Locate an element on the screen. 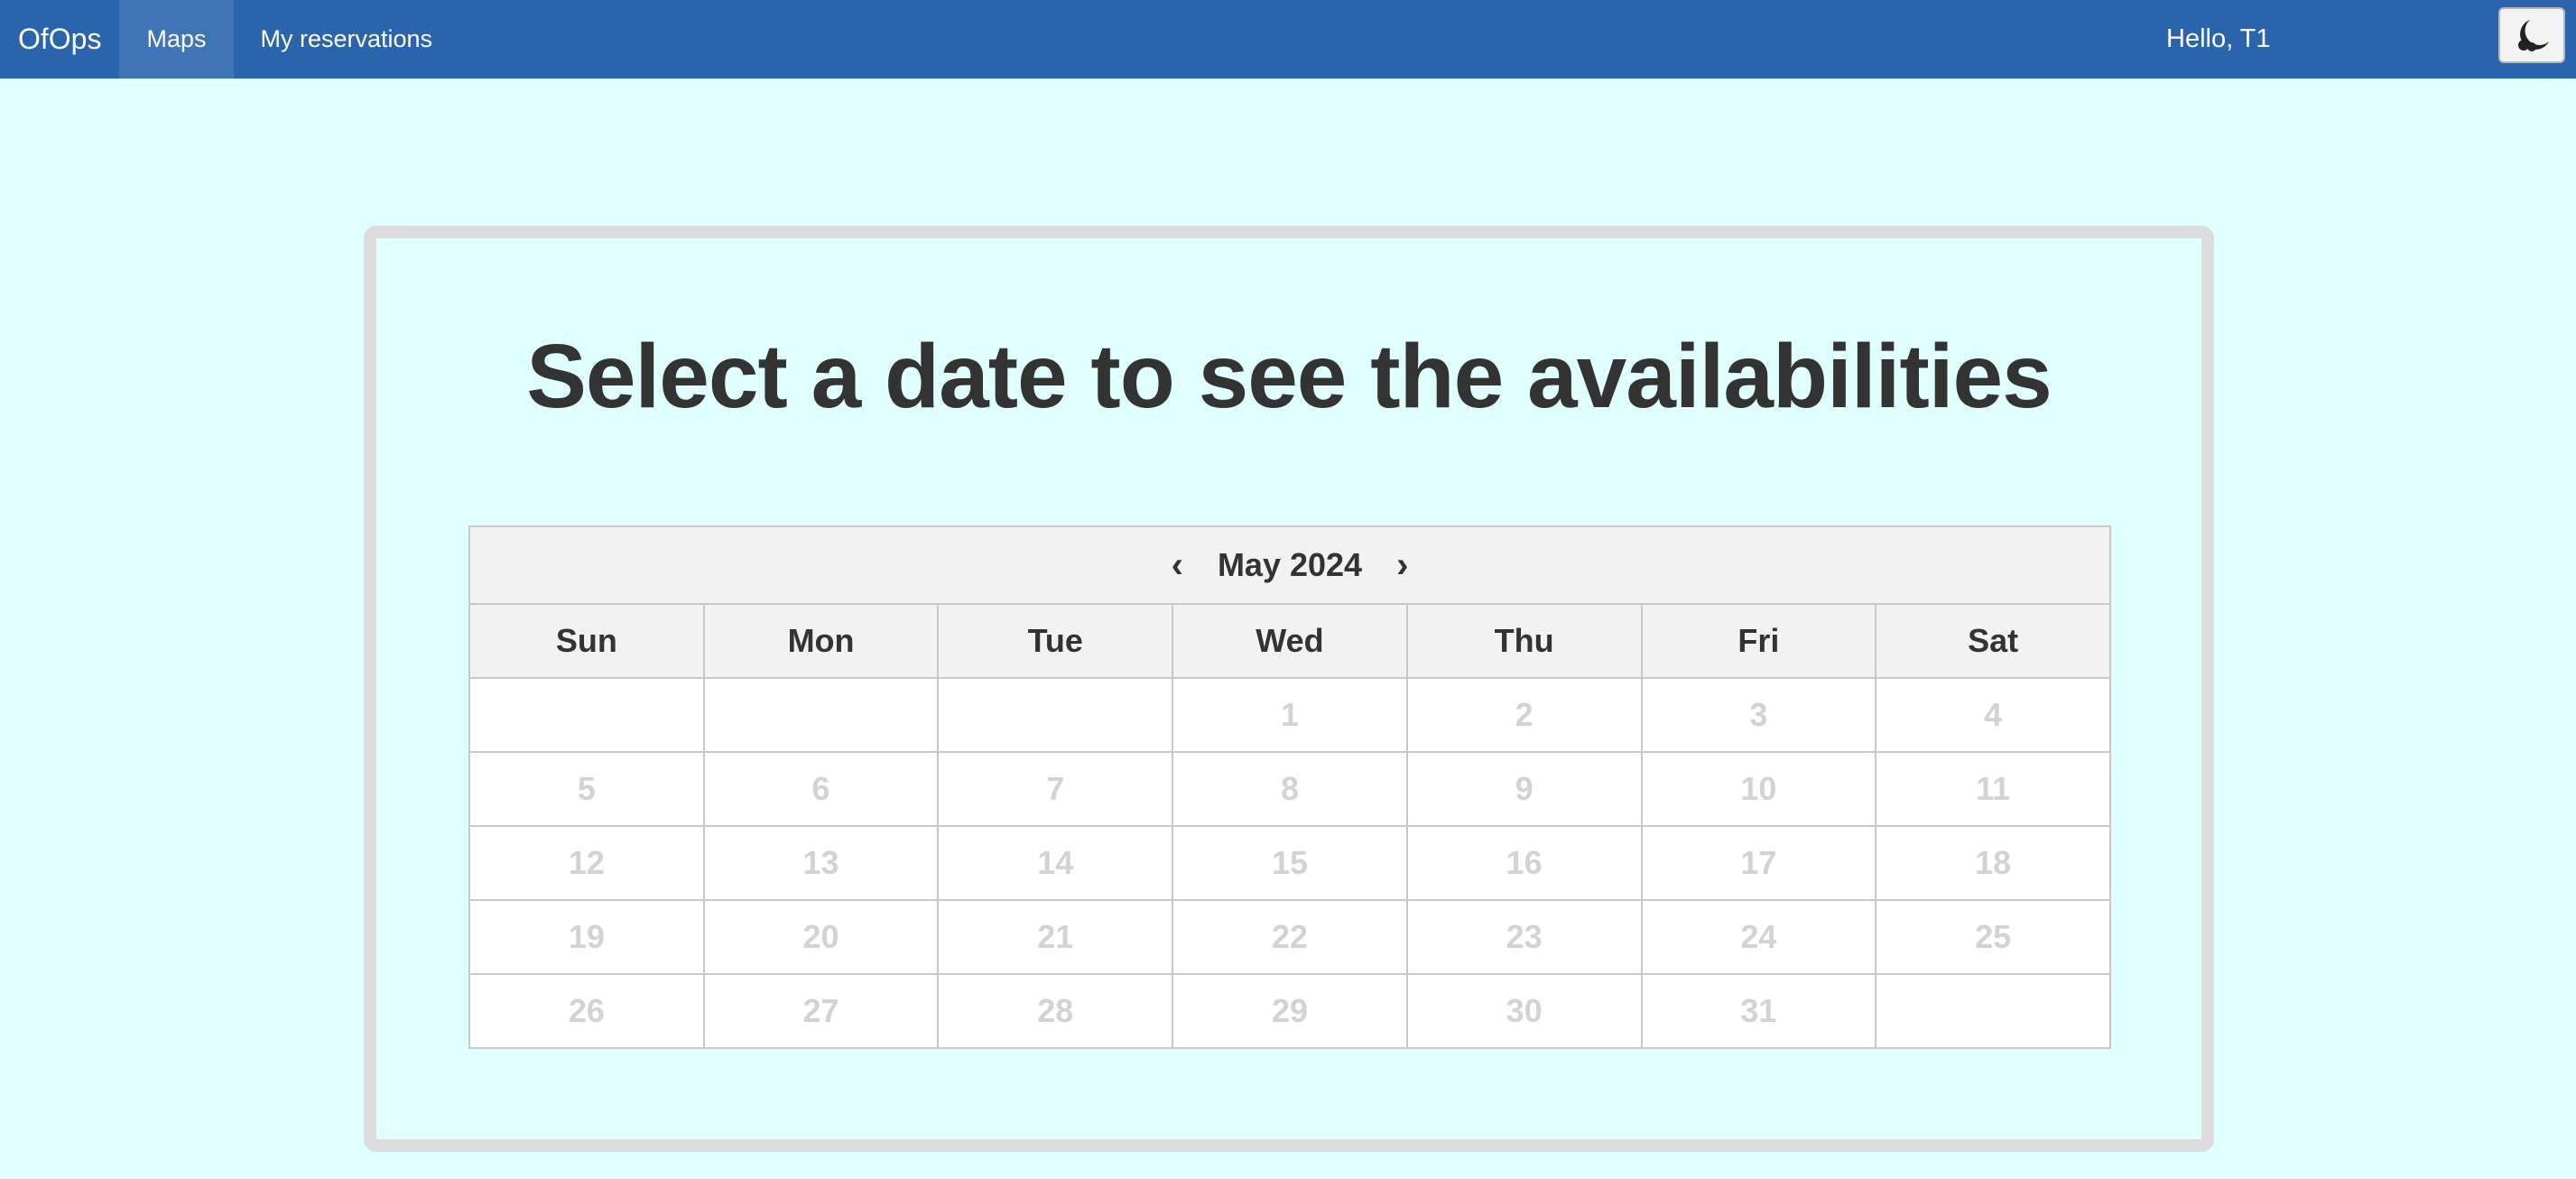 The height and width of the screenshot is (1179, 2576). day-cell: 22 is located at coordinates (1290, 937).